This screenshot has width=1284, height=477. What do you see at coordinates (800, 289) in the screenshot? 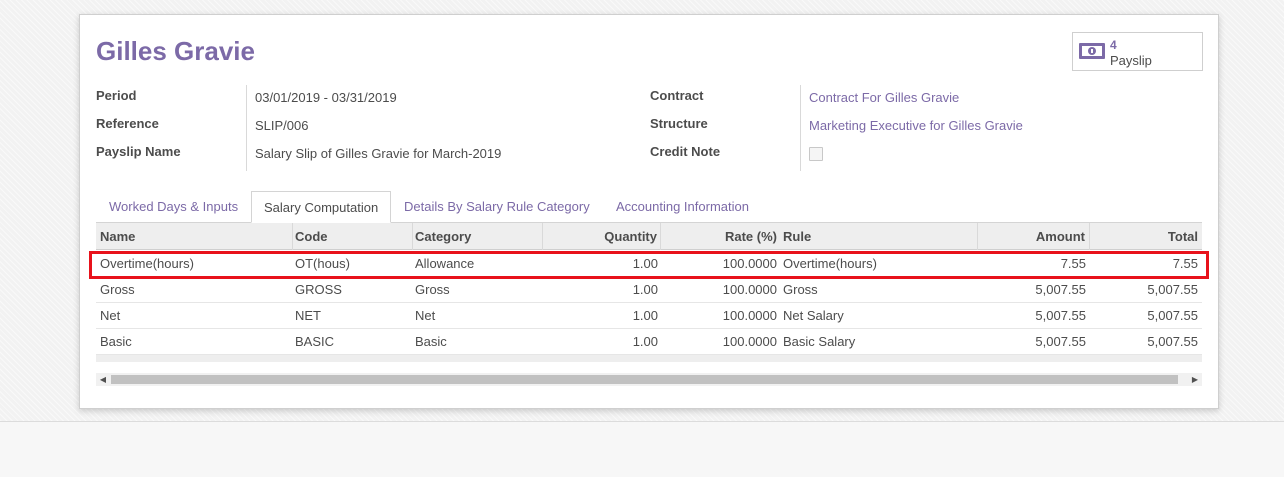
I see `row-rule: Gross` at bounding box center [800, 289].